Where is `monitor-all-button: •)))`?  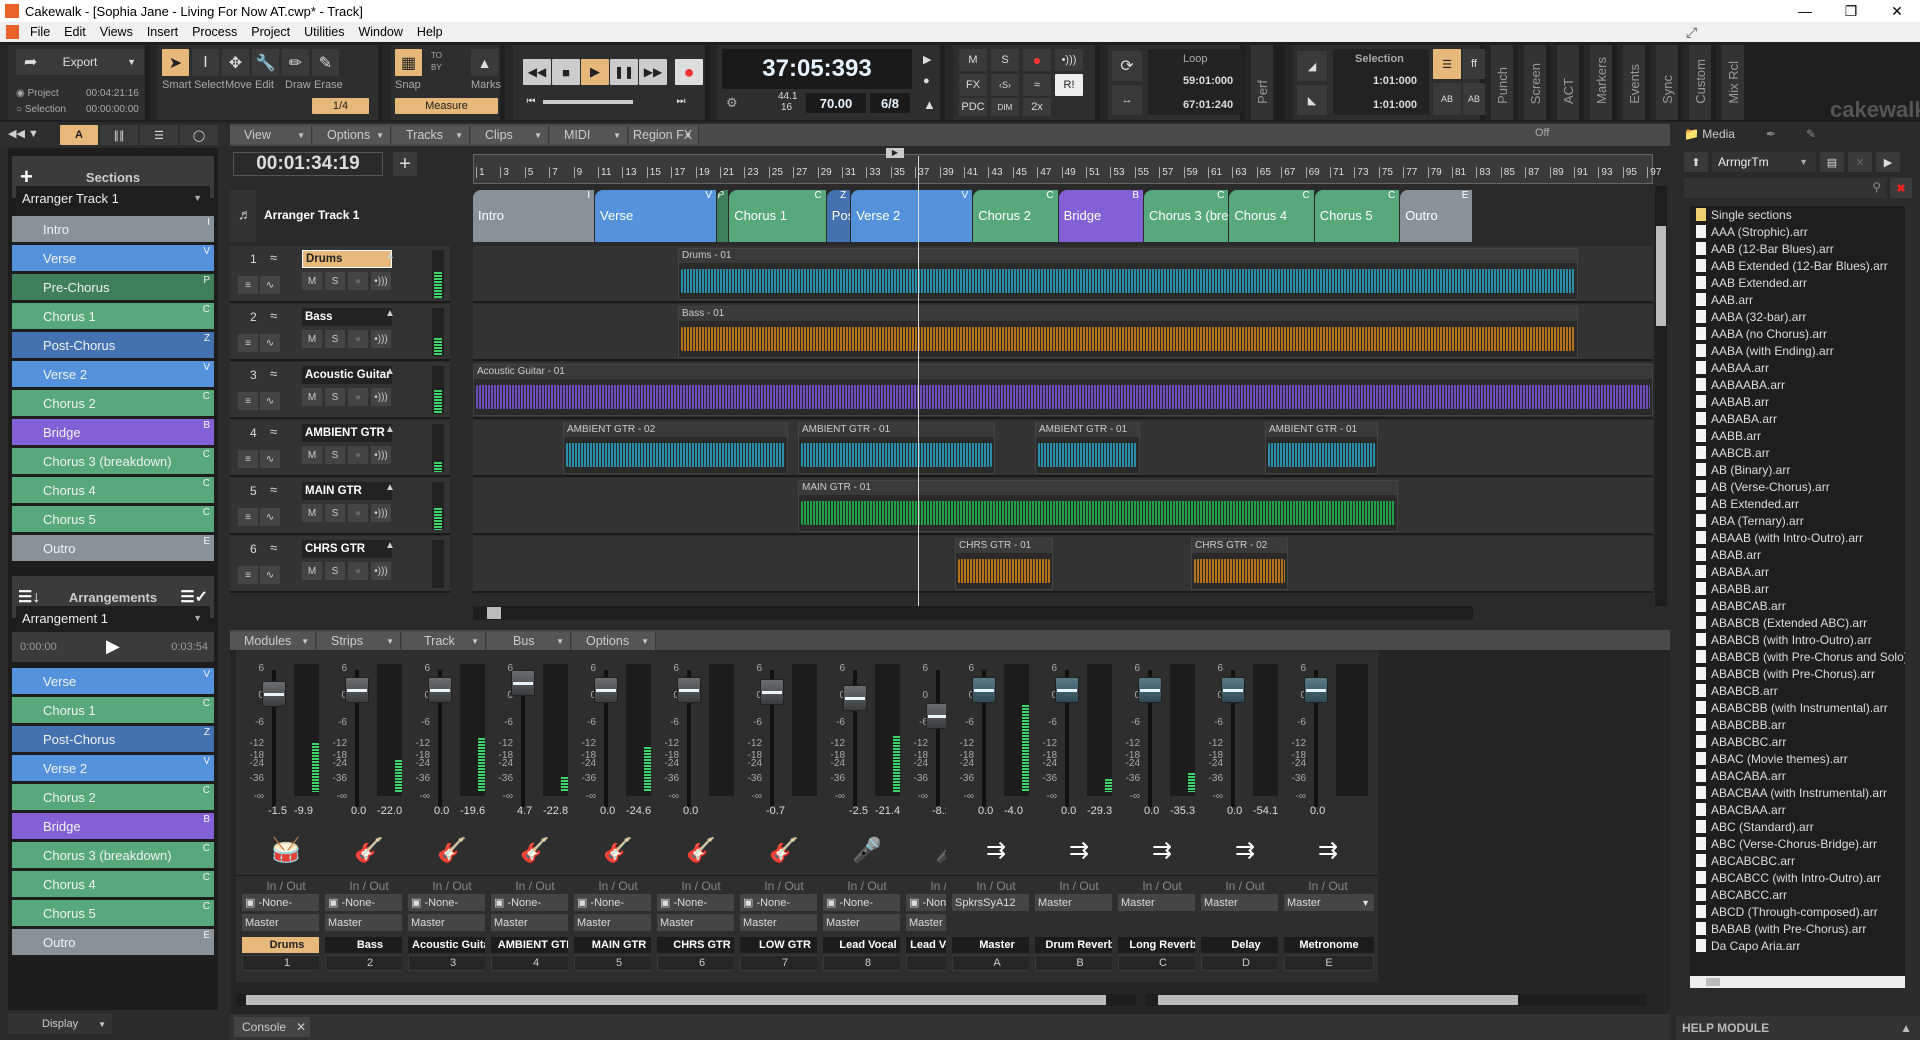
monitor-all-button: •))) is located at coordinates (1069, 60).